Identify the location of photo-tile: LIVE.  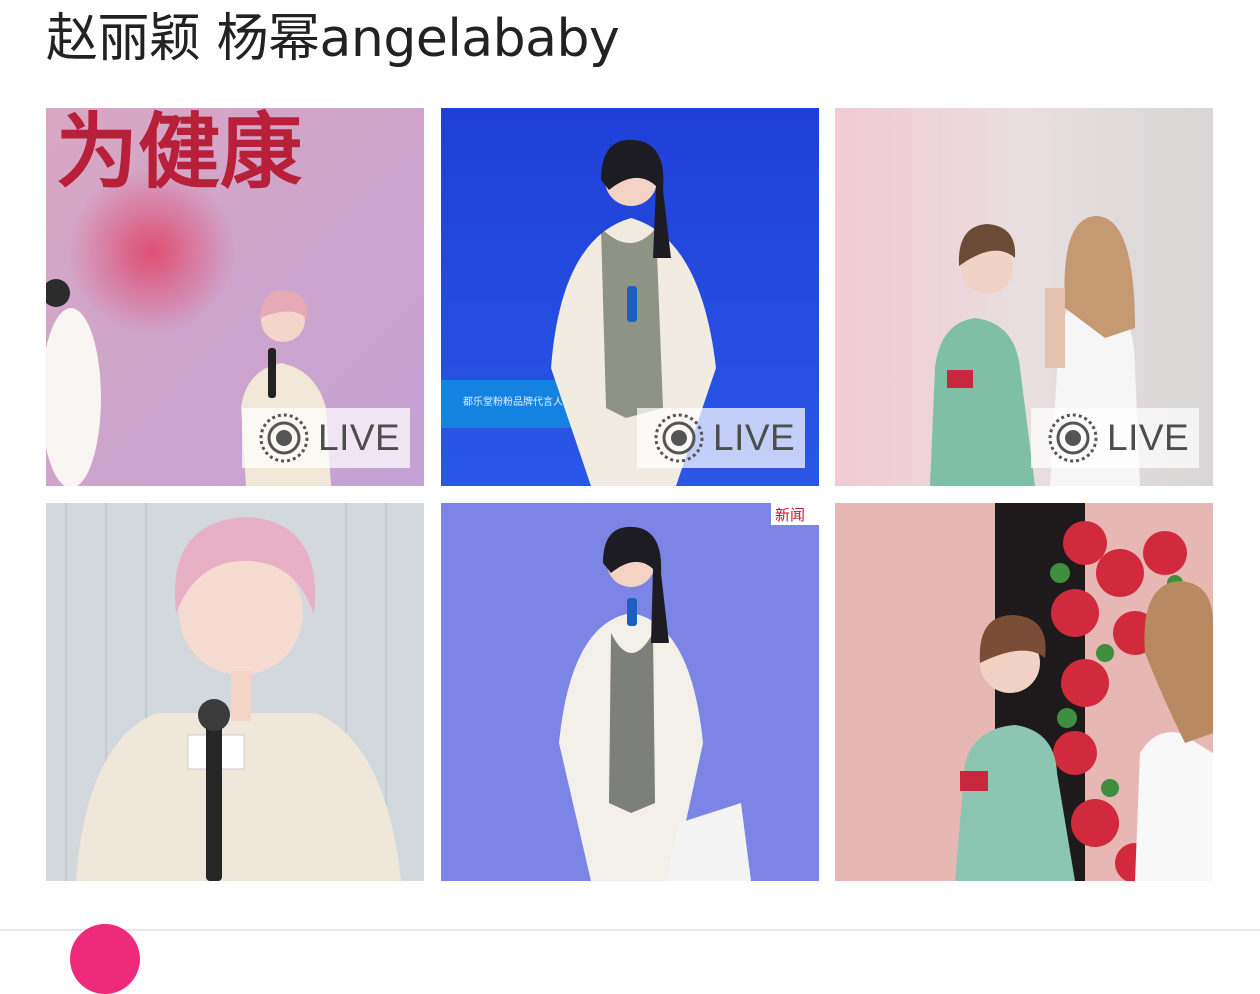
(1024, 297).